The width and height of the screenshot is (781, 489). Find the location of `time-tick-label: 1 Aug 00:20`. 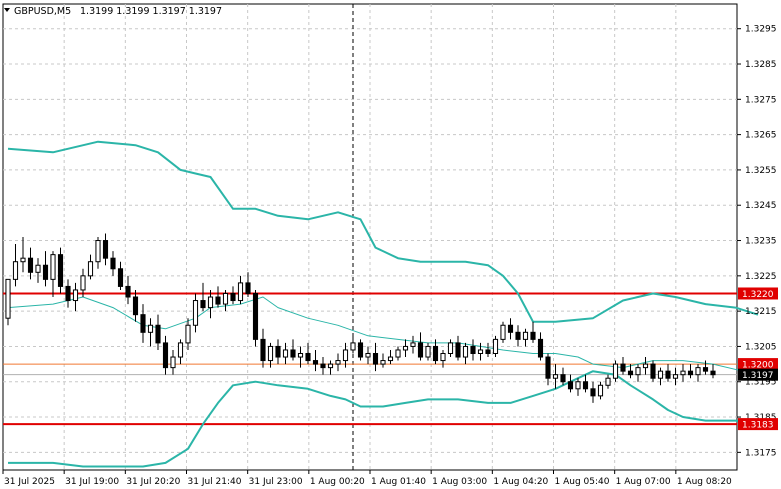

time-tick-label: 1 Aug 00:20 is located at coordinates (337, 482).